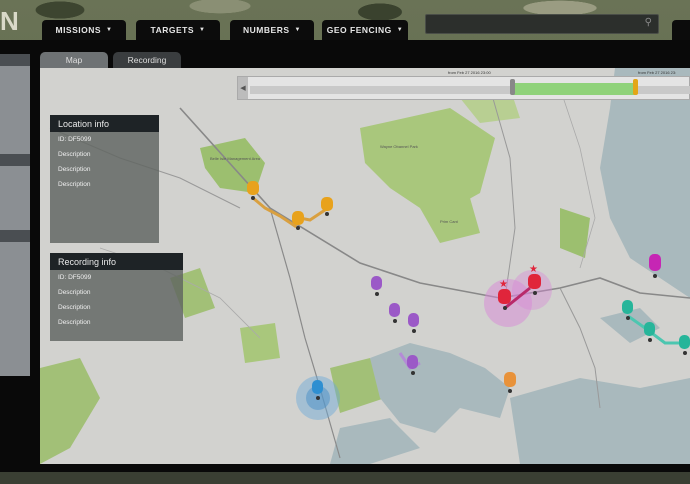 The width and height of the screenshot is (690, 484). I want to click on chevron-left-icon: ◀, so click(243, 88).